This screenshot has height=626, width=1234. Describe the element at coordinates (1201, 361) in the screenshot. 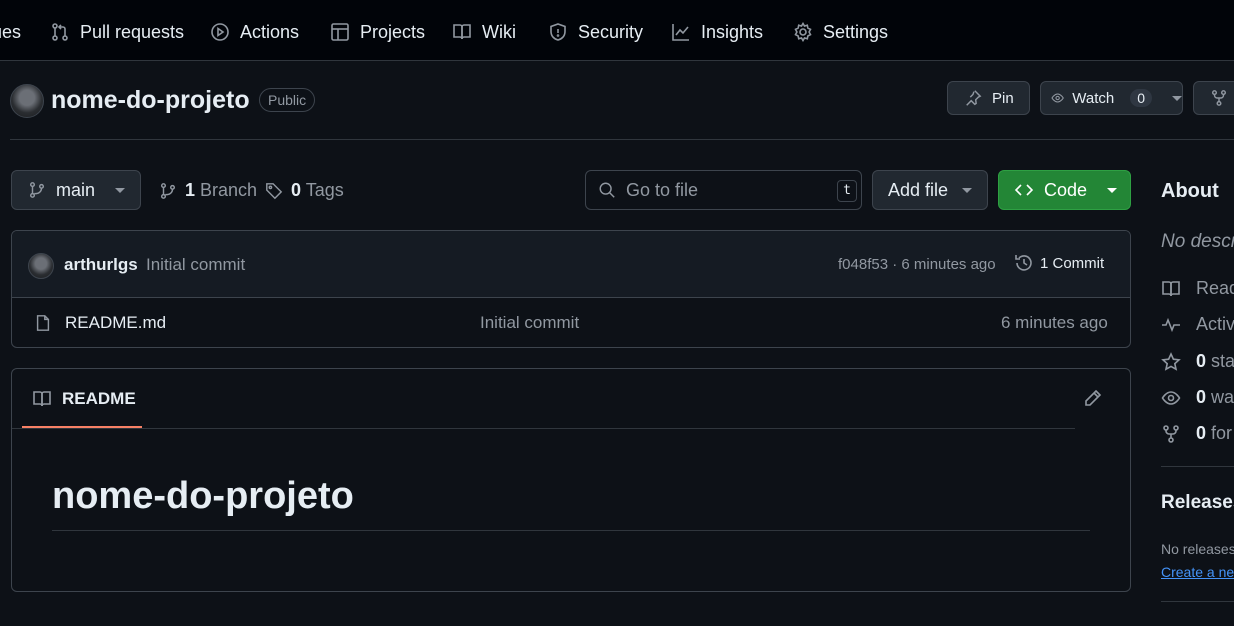

I see `stars-count: 0` at that location.